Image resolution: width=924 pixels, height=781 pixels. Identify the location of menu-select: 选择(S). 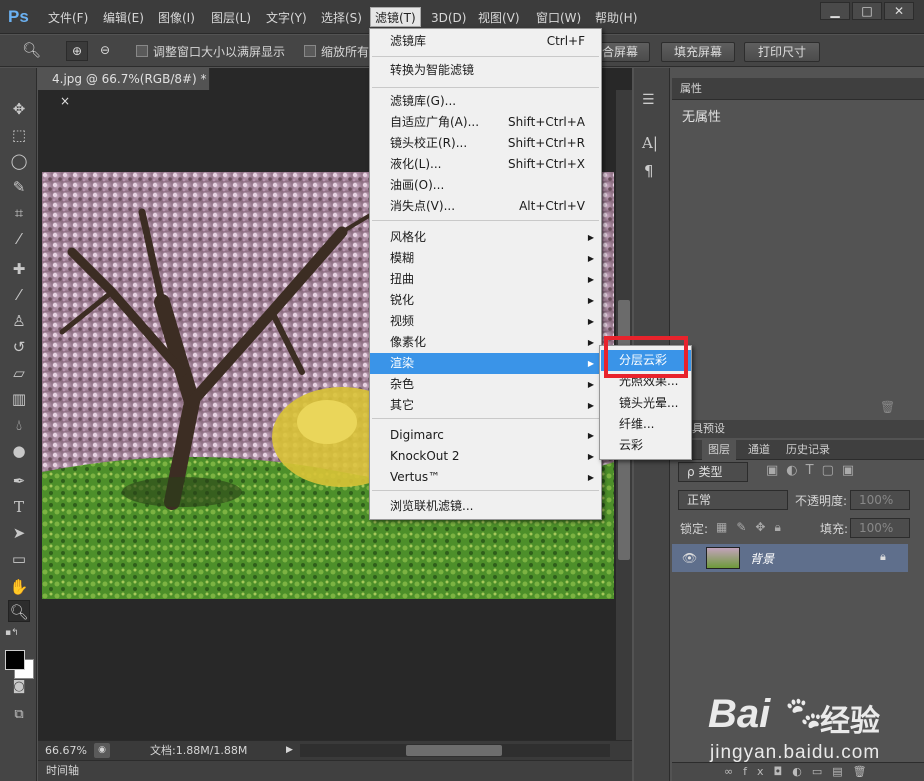
(341, 18).